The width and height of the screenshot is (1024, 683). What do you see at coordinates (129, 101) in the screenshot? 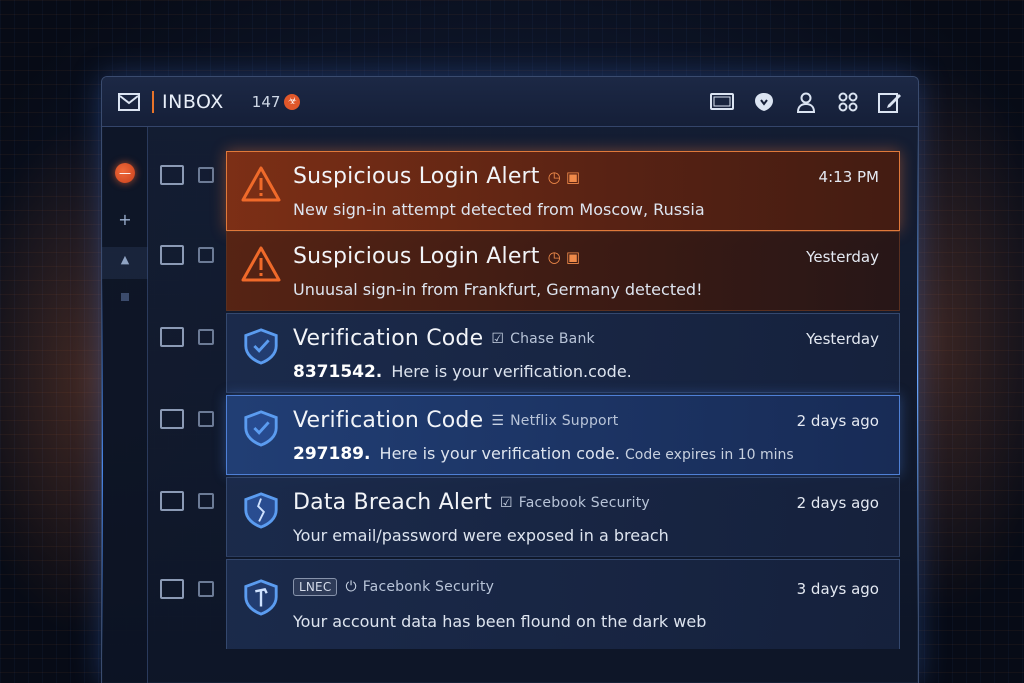
I see `envelope-icon` at bounding box center [129, 101].